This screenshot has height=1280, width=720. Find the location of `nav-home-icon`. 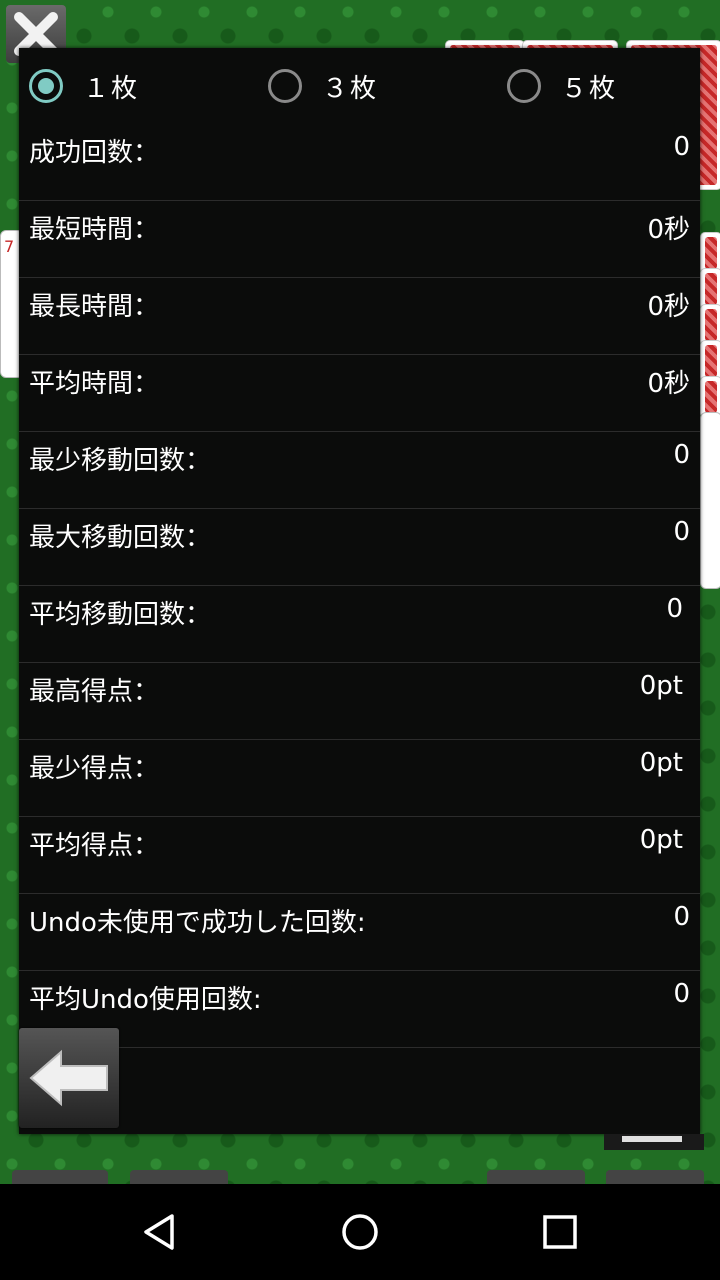

nav-home-icon is located at coordinates (360, 1232).